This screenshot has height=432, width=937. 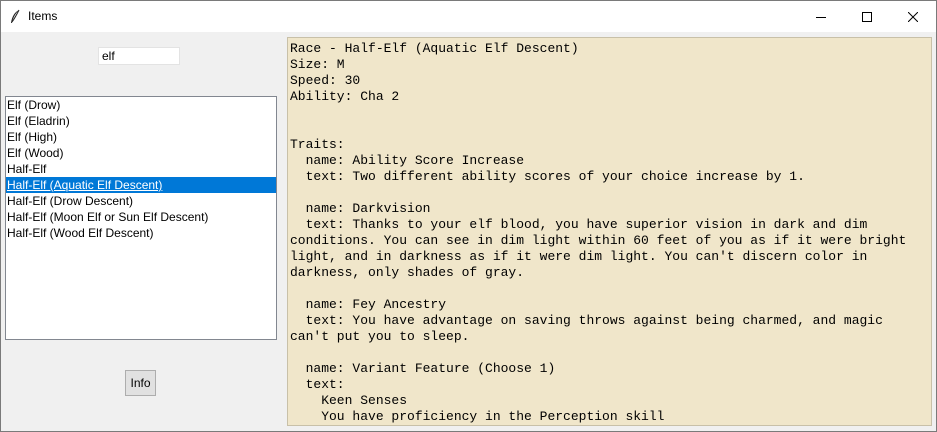 I want to click on feather-icon, so click(x=15, y=17).